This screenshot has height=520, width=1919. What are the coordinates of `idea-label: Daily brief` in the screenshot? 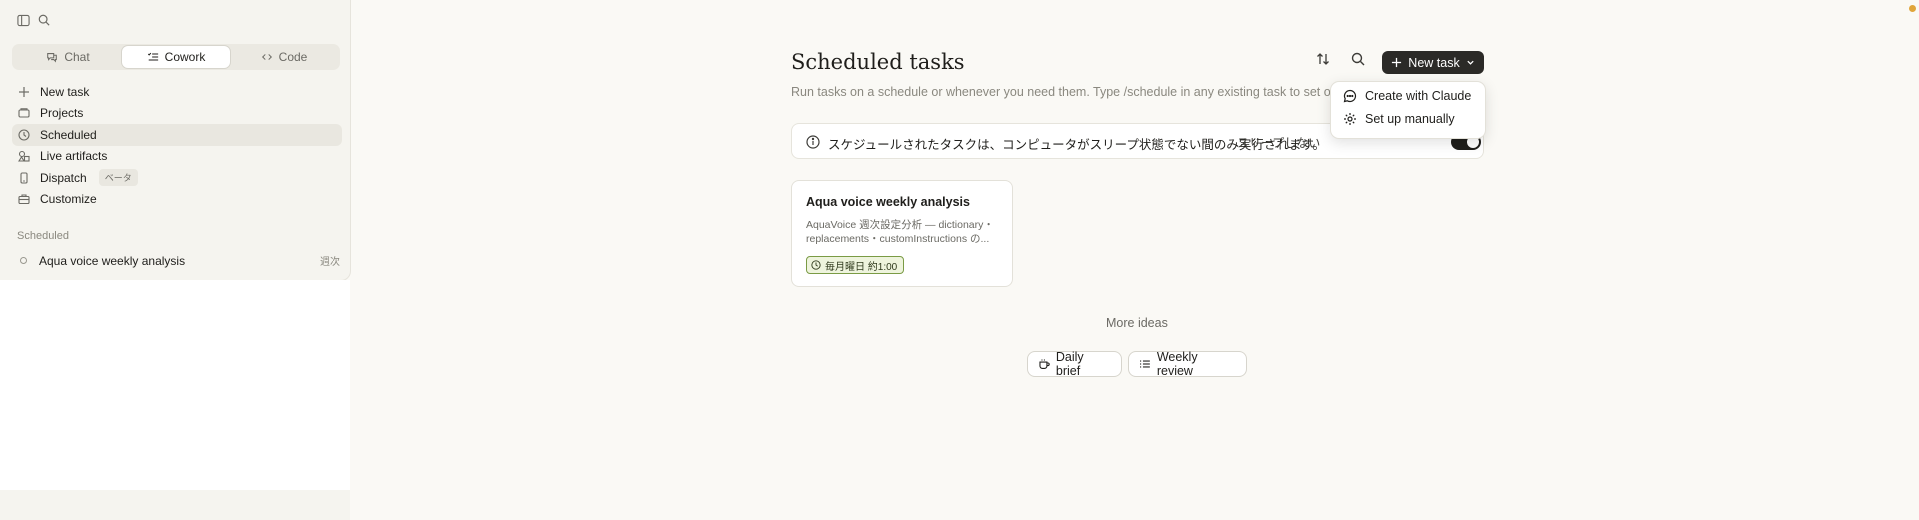 It's located at (1069, 364).